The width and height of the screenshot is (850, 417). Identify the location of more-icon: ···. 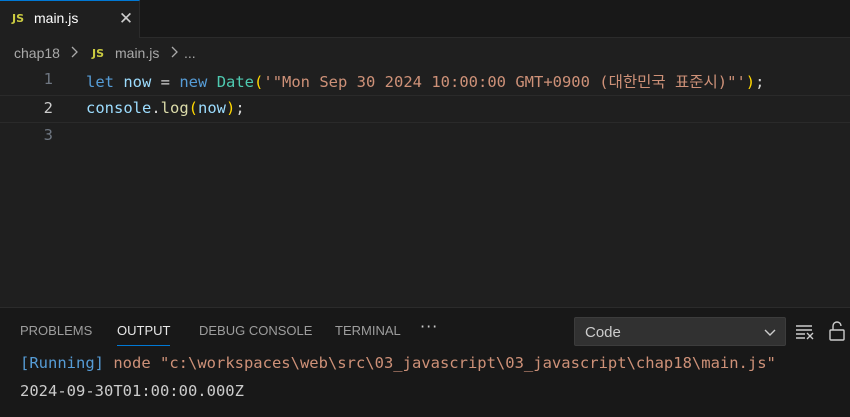
(429, 326).